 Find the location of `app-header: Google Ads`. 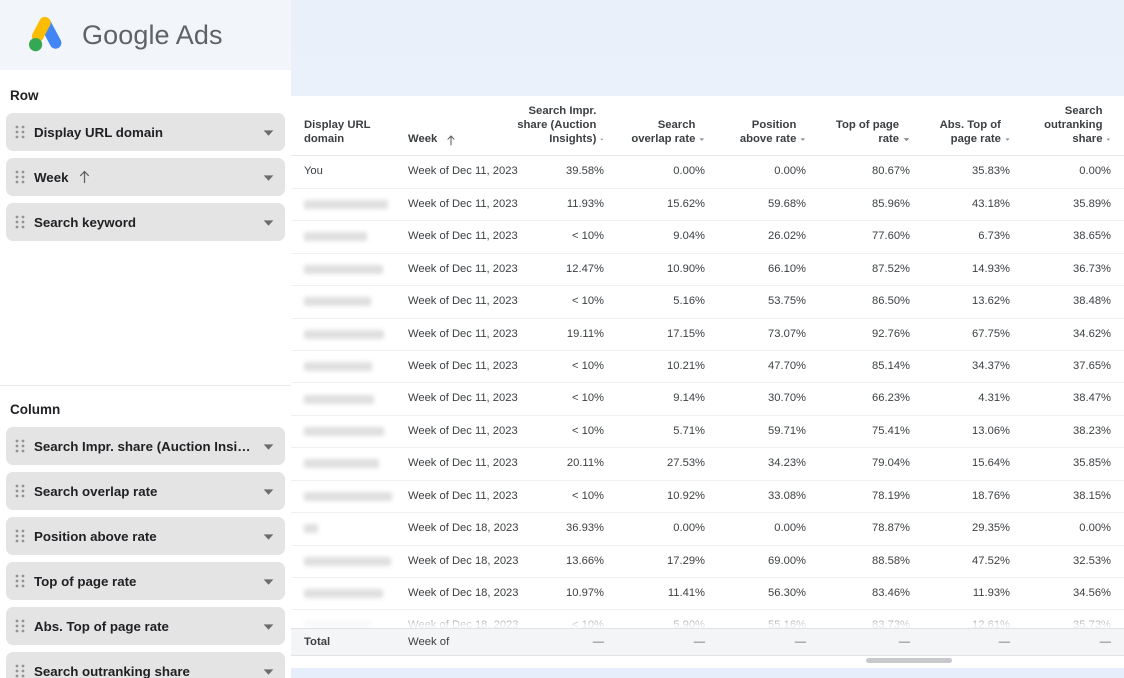

app-header: Google Ads is located at coordinates (145, 35).